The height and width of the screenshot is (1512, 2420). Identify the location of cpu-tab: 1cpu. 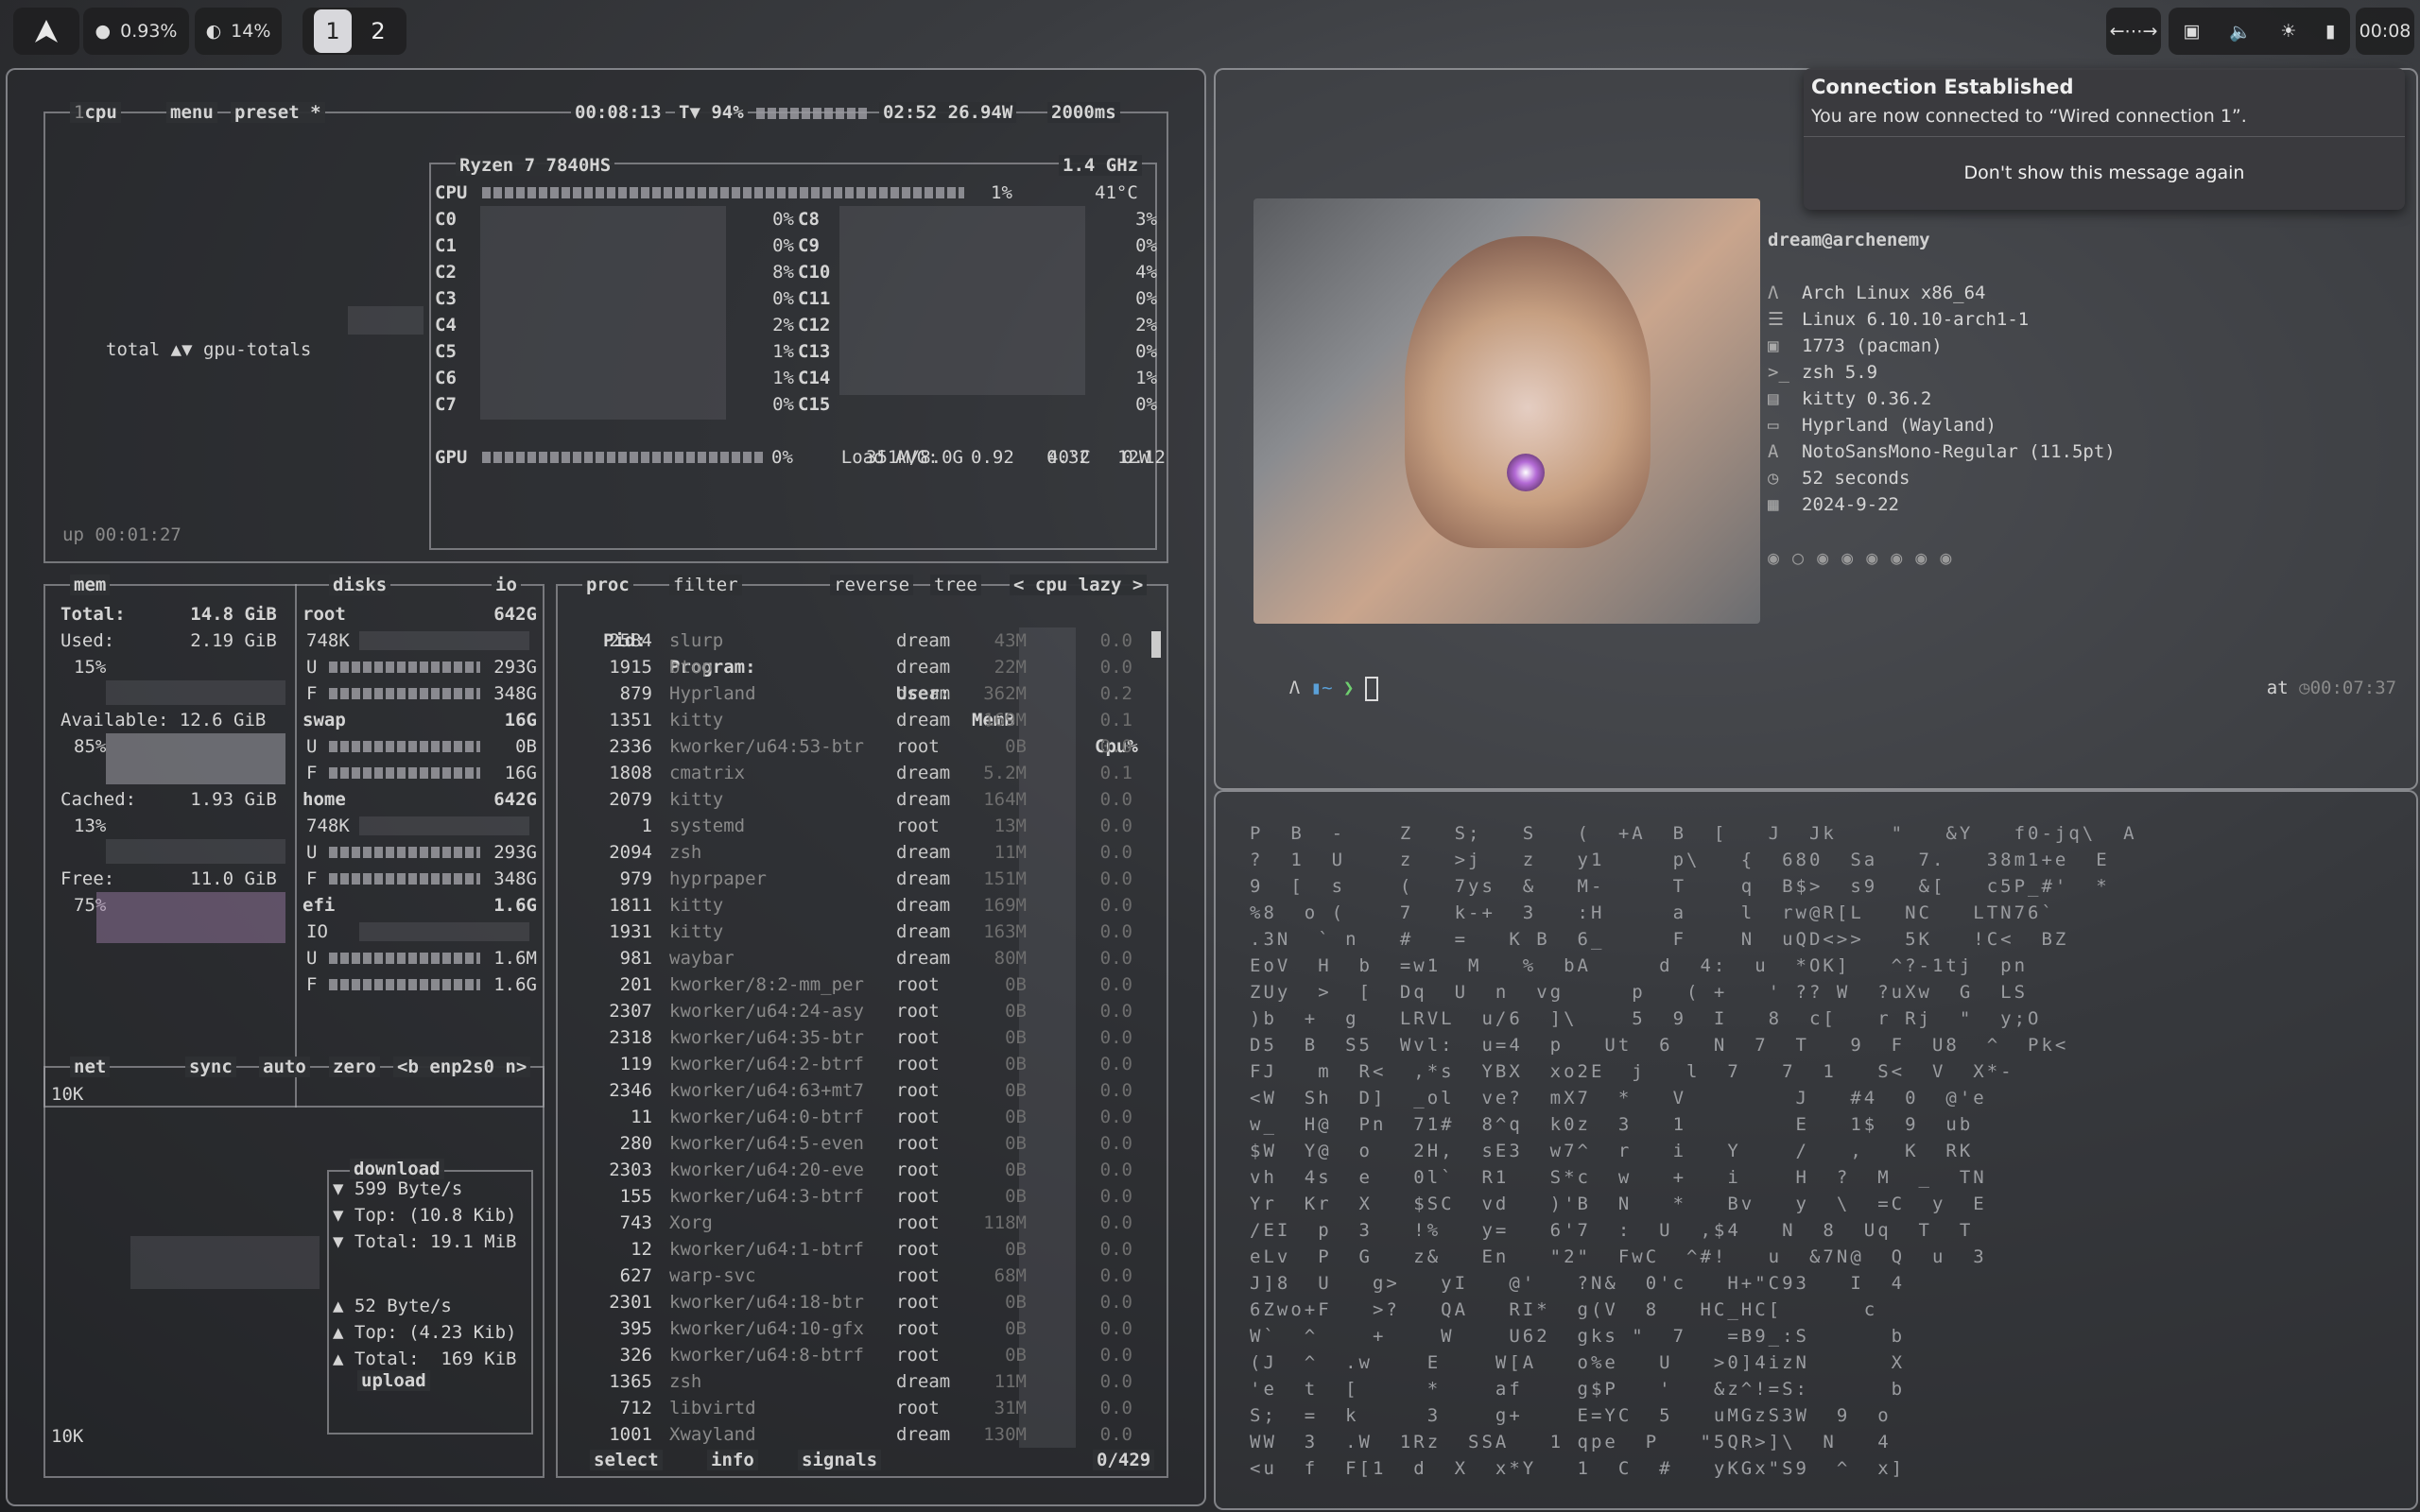
(95, 112).